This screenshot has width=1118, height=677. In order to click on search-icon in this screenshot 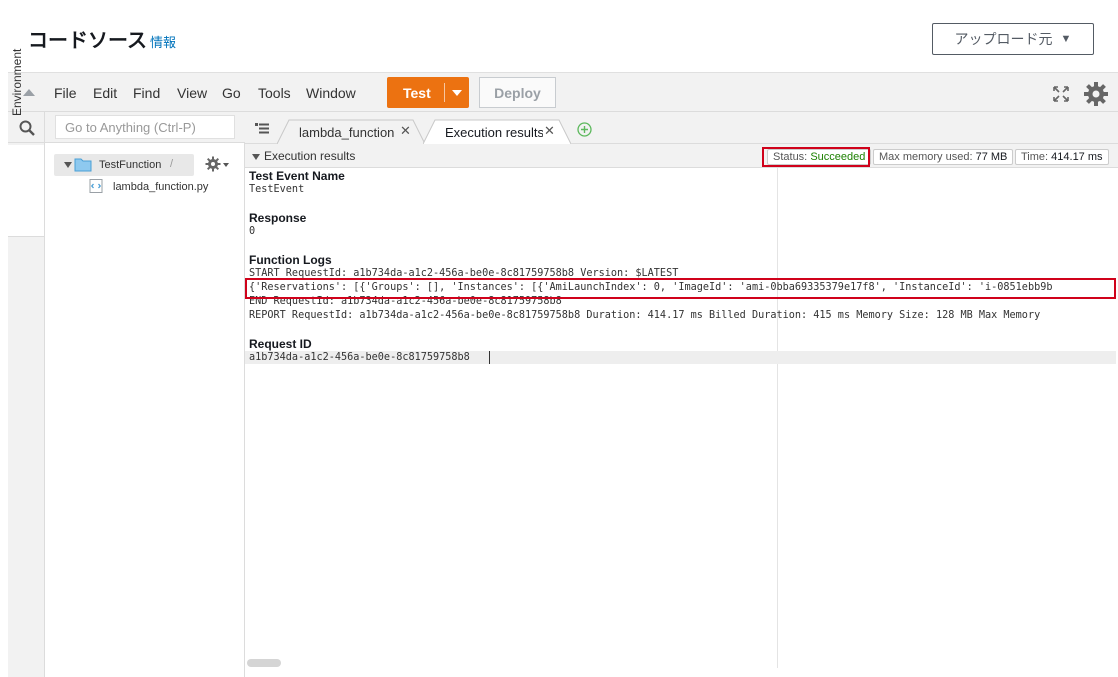, I will do `click(27, 128)`.